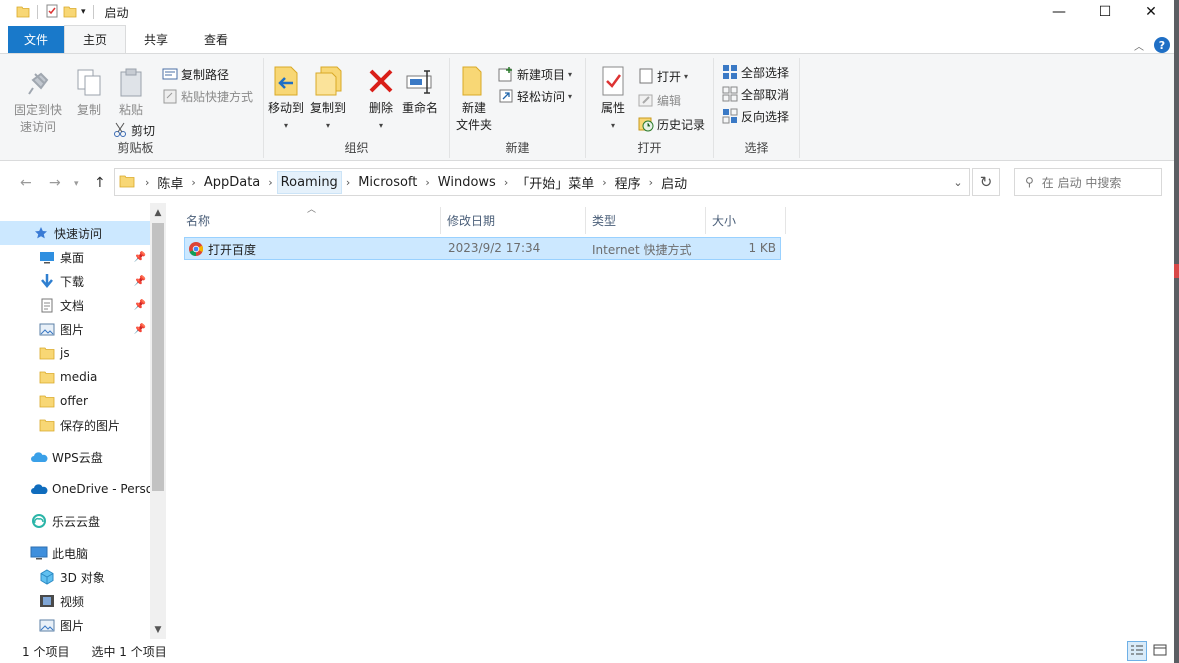 The width and height of the screenshot is (1179, 663). What do you see at coordinates (75, 625) in the screenshot?
I see `nav-item-pictures-pc: 图片` at bounding box center [75, 625].